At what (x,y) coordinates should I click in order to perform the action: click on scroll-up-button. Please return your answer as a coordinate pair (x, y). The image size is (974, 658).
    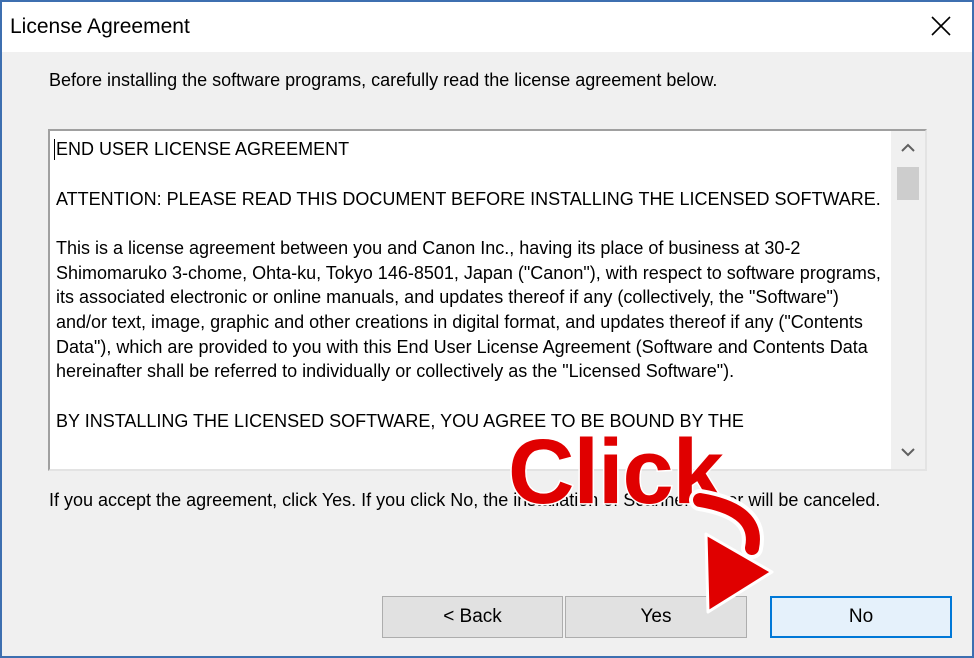
    Looking at the image, I should click on (908, 148).